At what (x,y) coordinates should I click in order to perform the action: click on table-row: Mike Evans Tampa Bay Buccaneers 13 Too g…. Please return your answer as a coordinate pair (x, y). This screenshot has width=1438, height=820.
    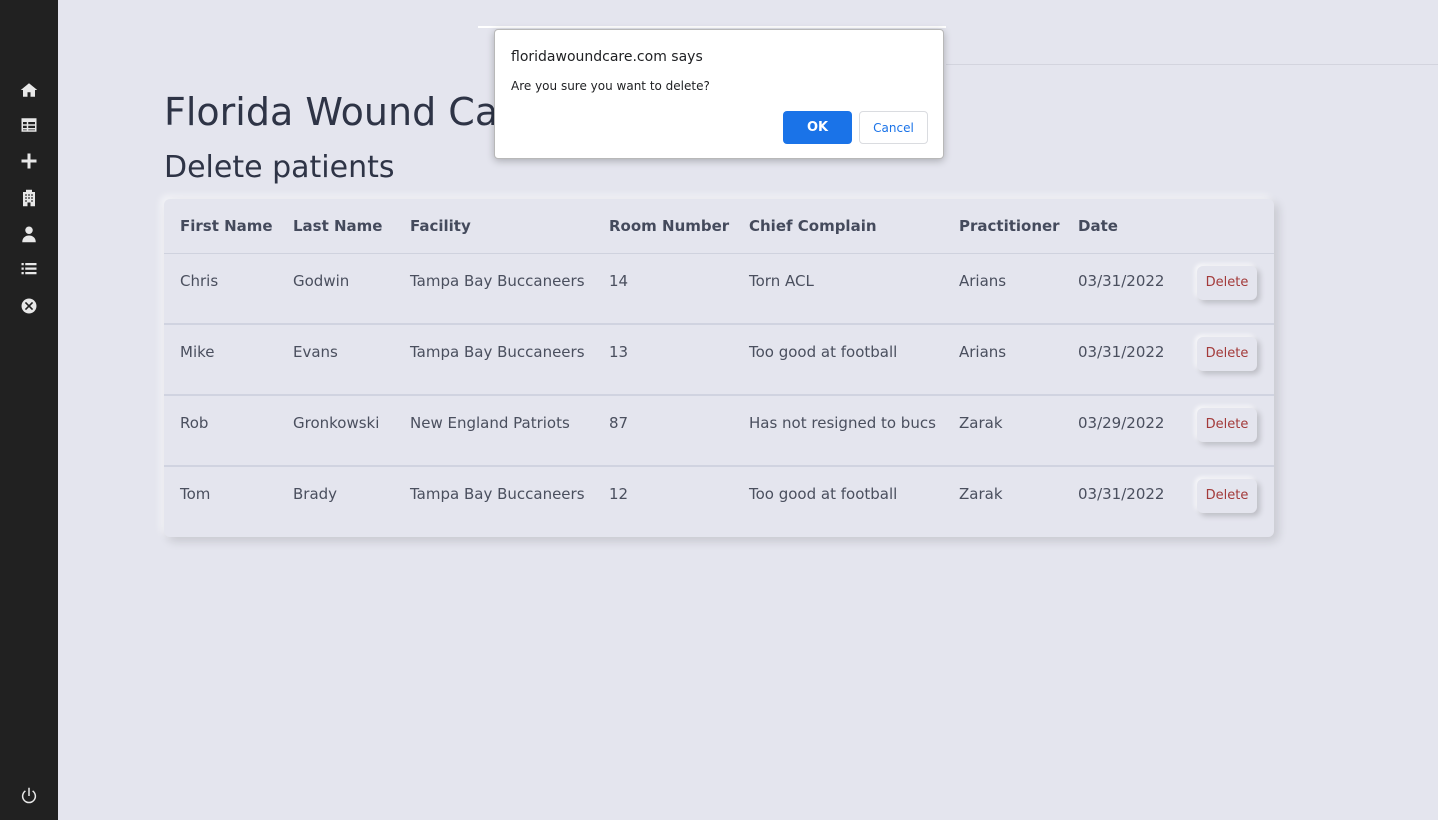
    Looking at the image, I should click on (719, 360).